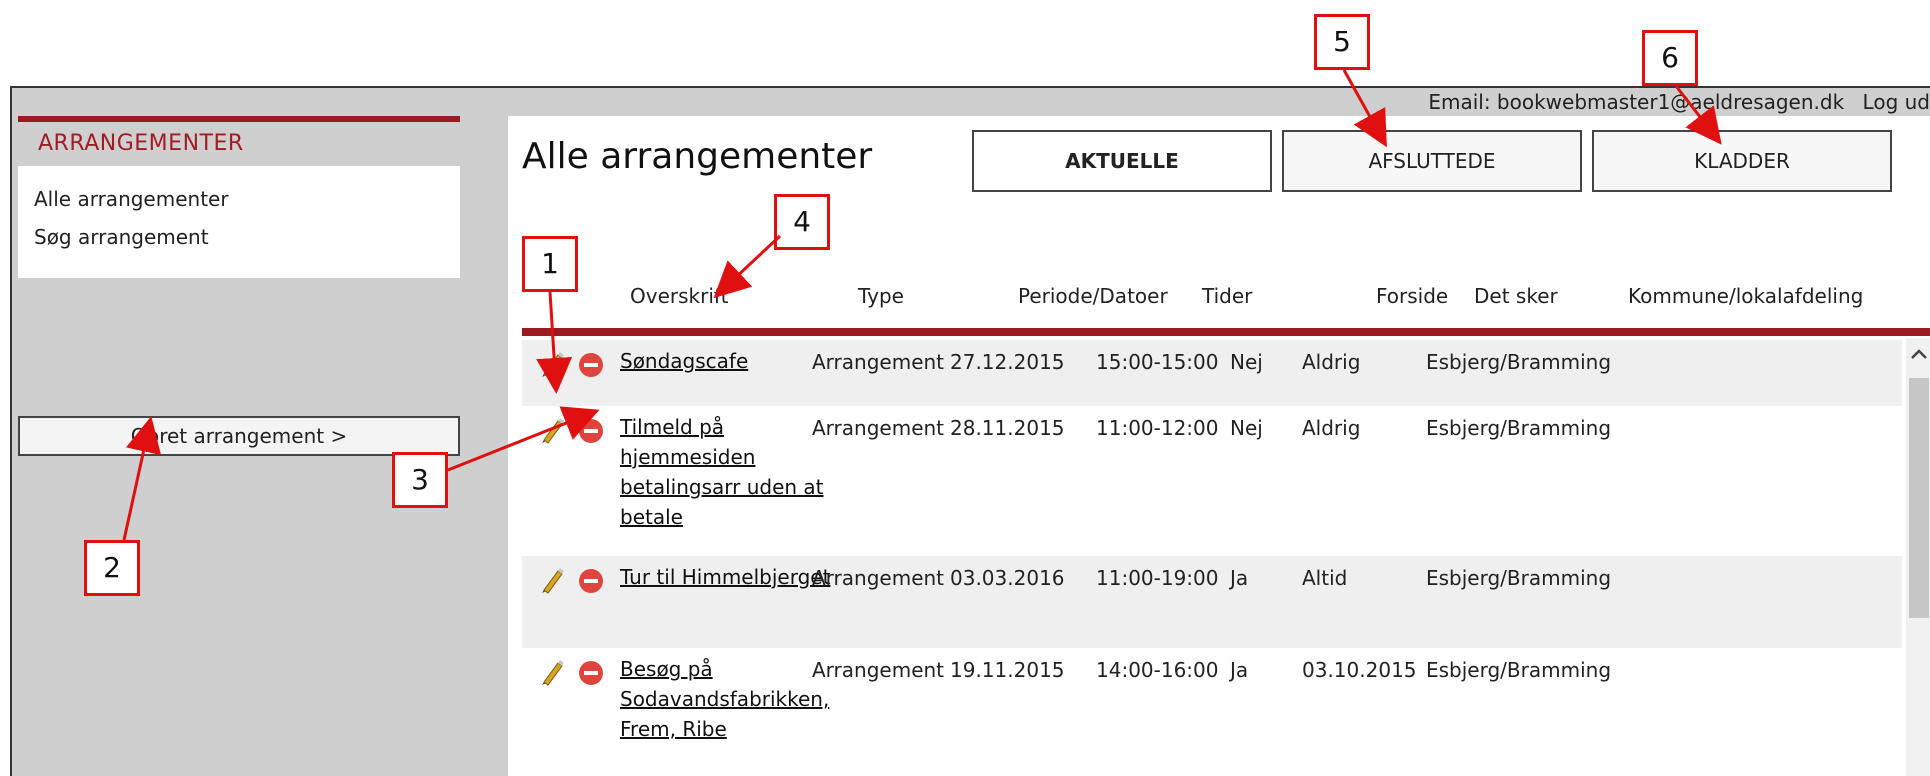  Describe the element at coordinates (1122, 161) in the screenshot. I see `tab-current: AKTUELLE` at that location.